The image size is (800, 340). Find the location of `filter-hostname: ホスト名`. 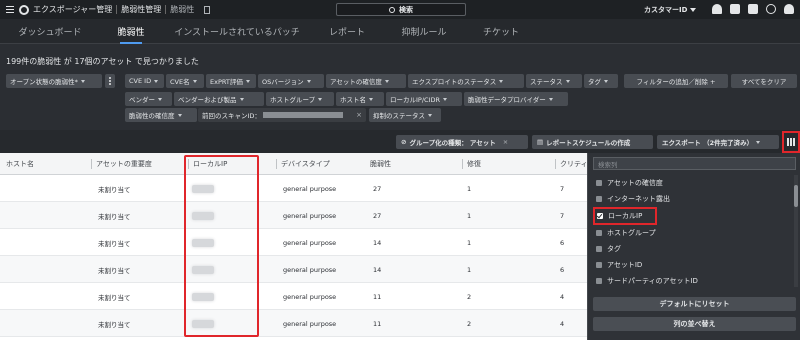

filter-hostname: ホスト名 is located at coordinates (360, 99).